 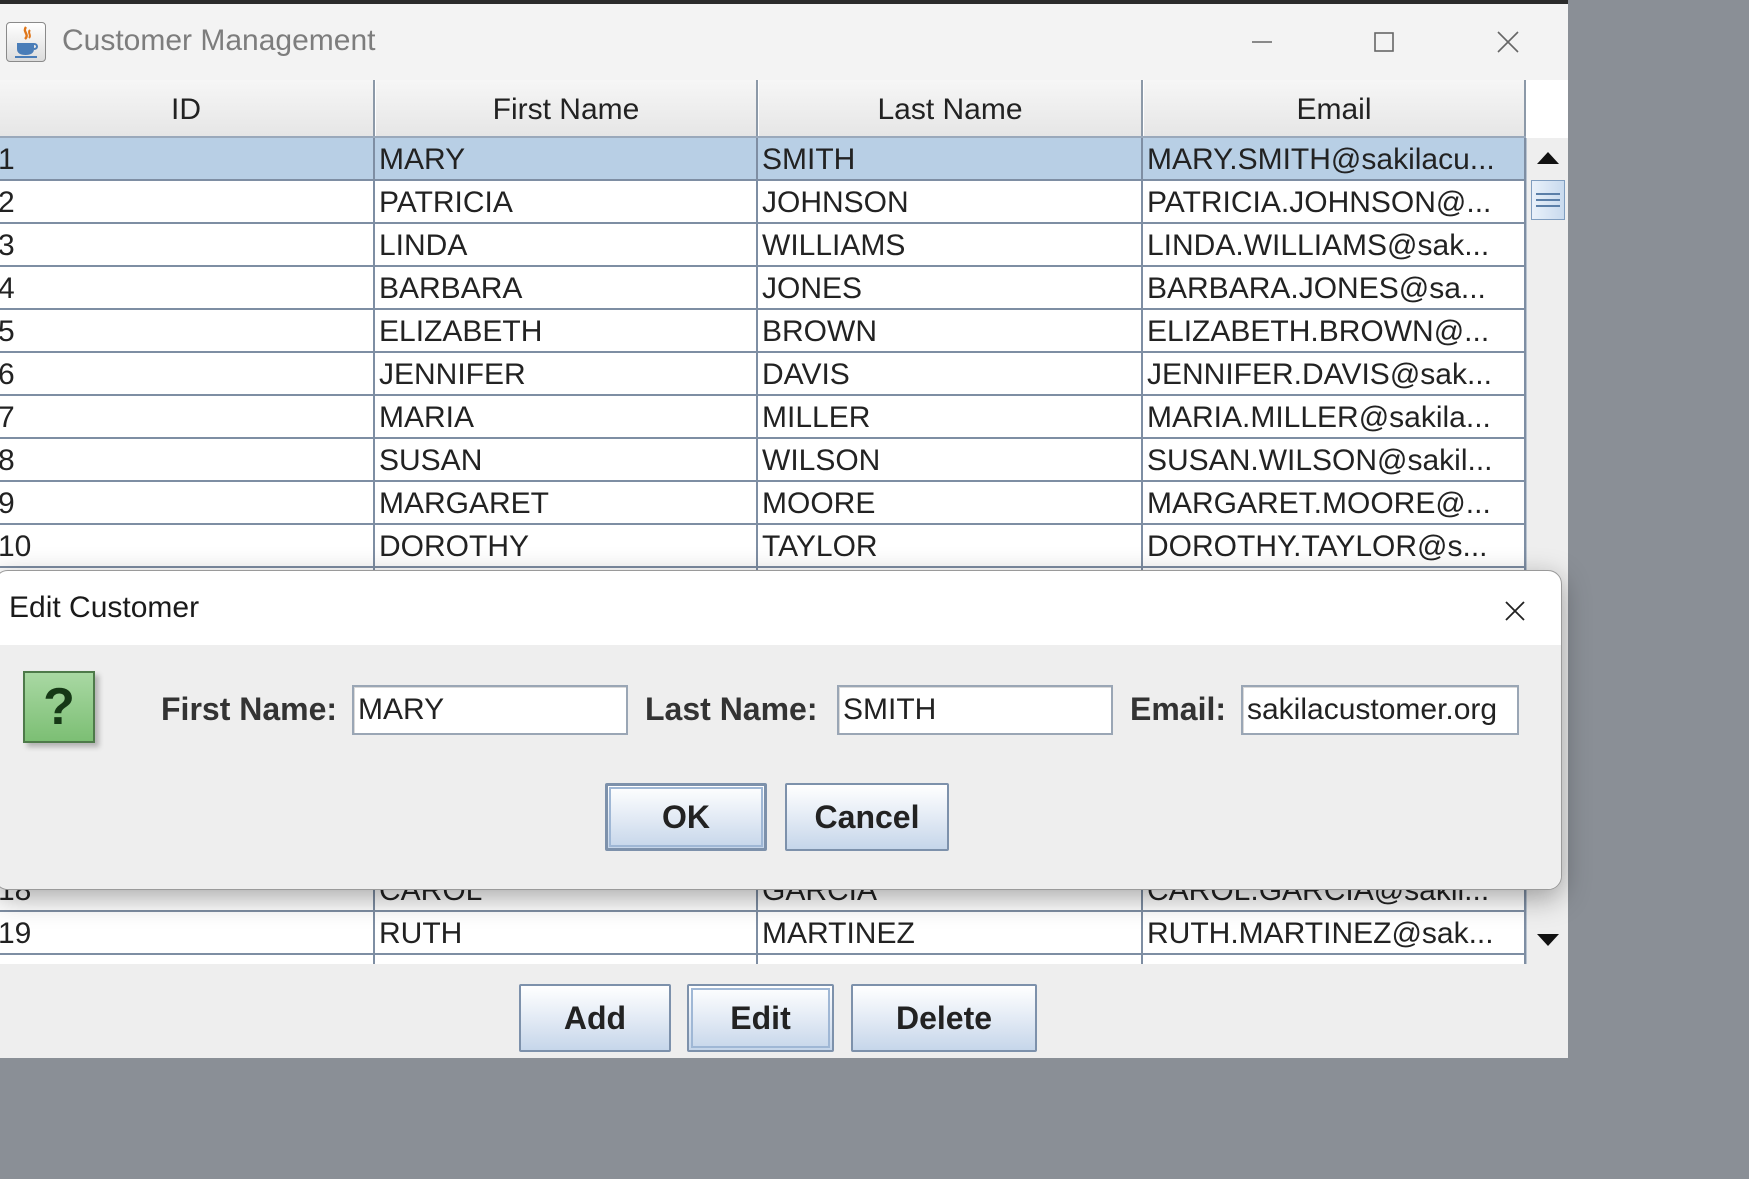 What do you see at coordinates (686, 817) in the screenshot?
I see `ok-button: OK` at bounding box center [686, 817].